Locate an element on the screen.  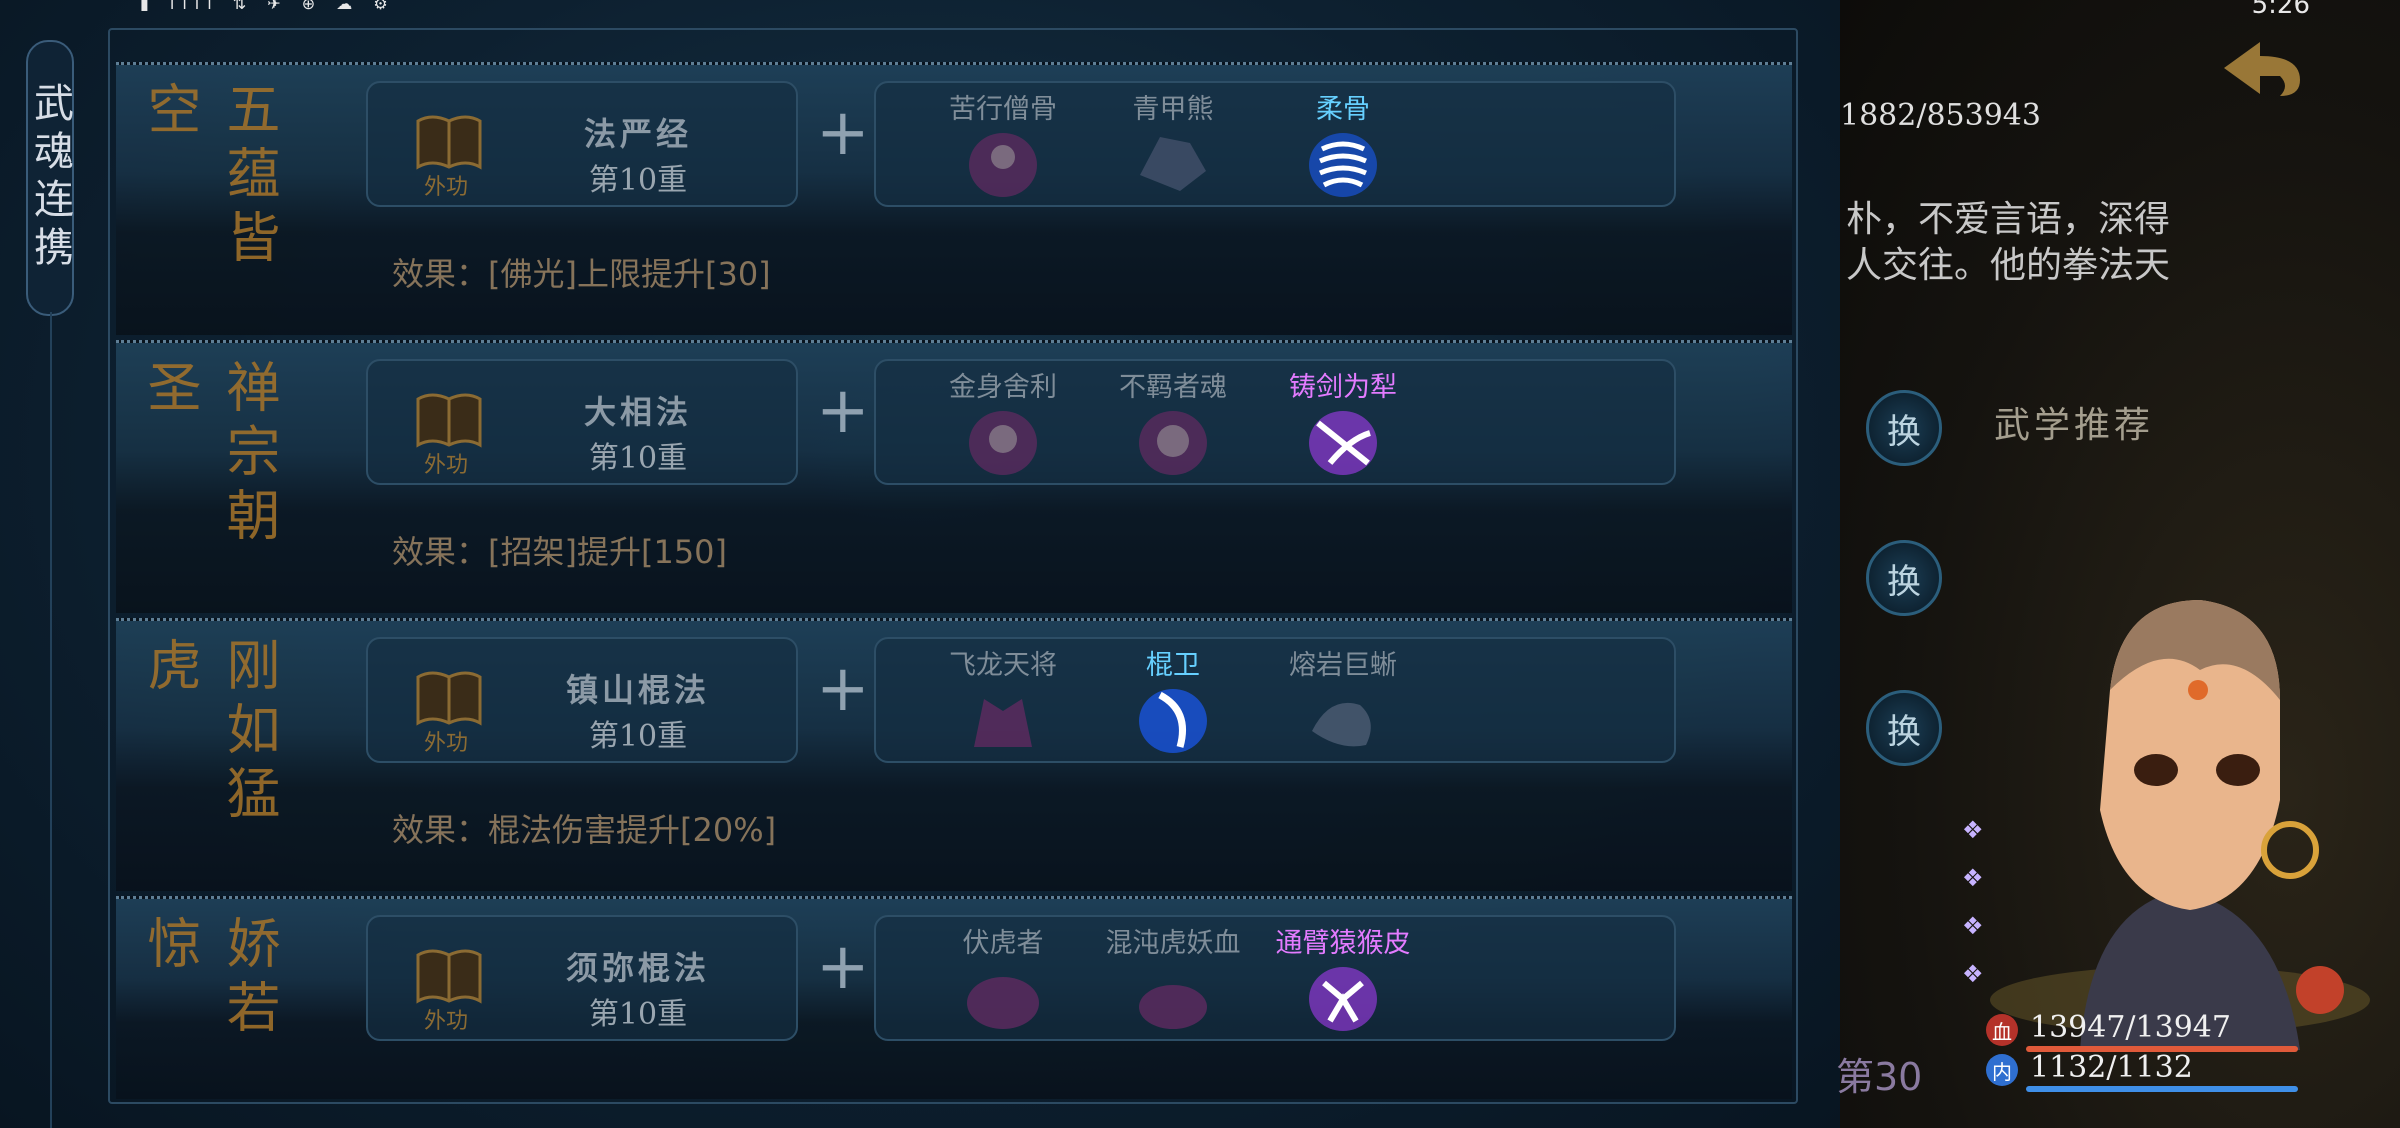
soul-slot: 伏虎者 is located at coordinates (1003, 978).